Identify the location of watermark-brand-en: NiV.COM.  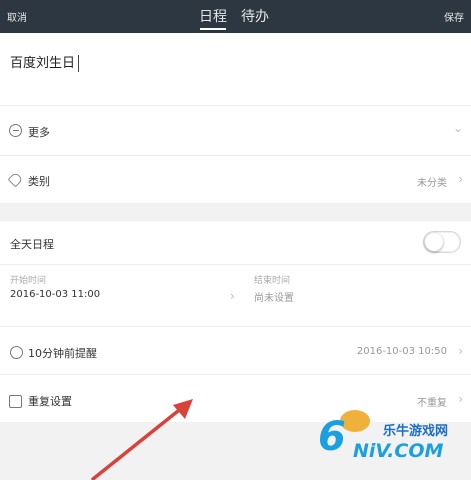
(398, 451).